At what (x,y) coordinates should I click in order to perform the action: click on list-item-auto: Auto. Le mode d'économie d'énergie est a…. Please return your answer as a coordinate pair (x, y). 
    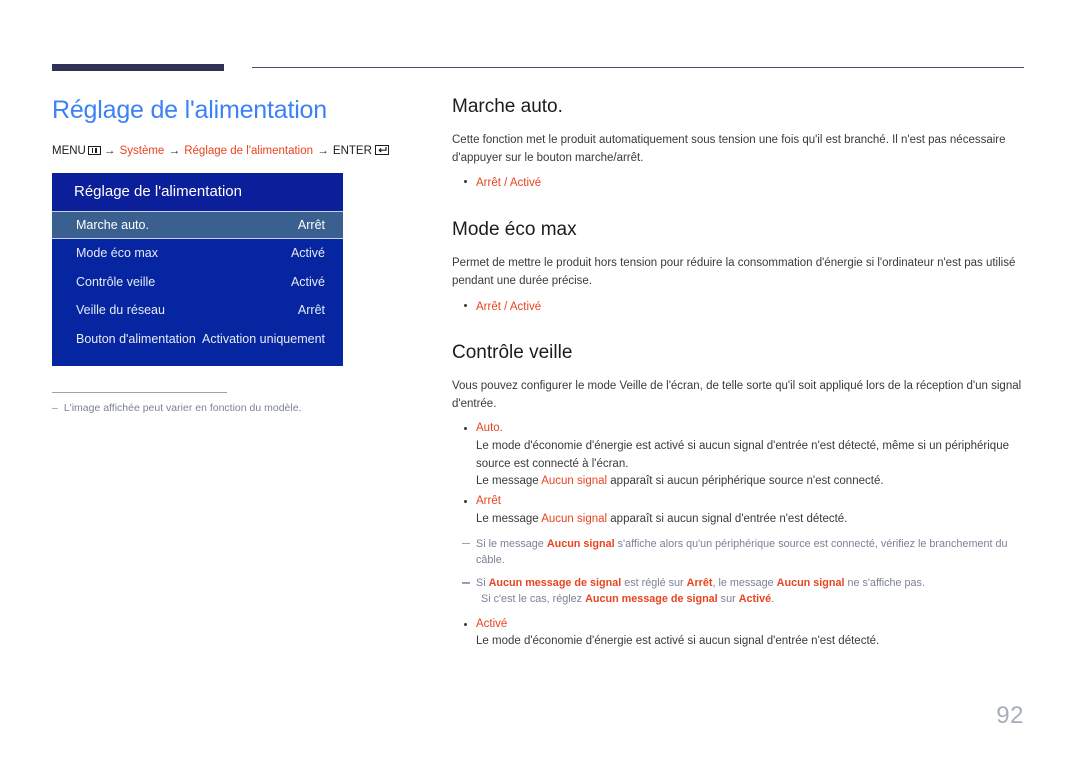
    Looking at the image, I should click on (738, 455).